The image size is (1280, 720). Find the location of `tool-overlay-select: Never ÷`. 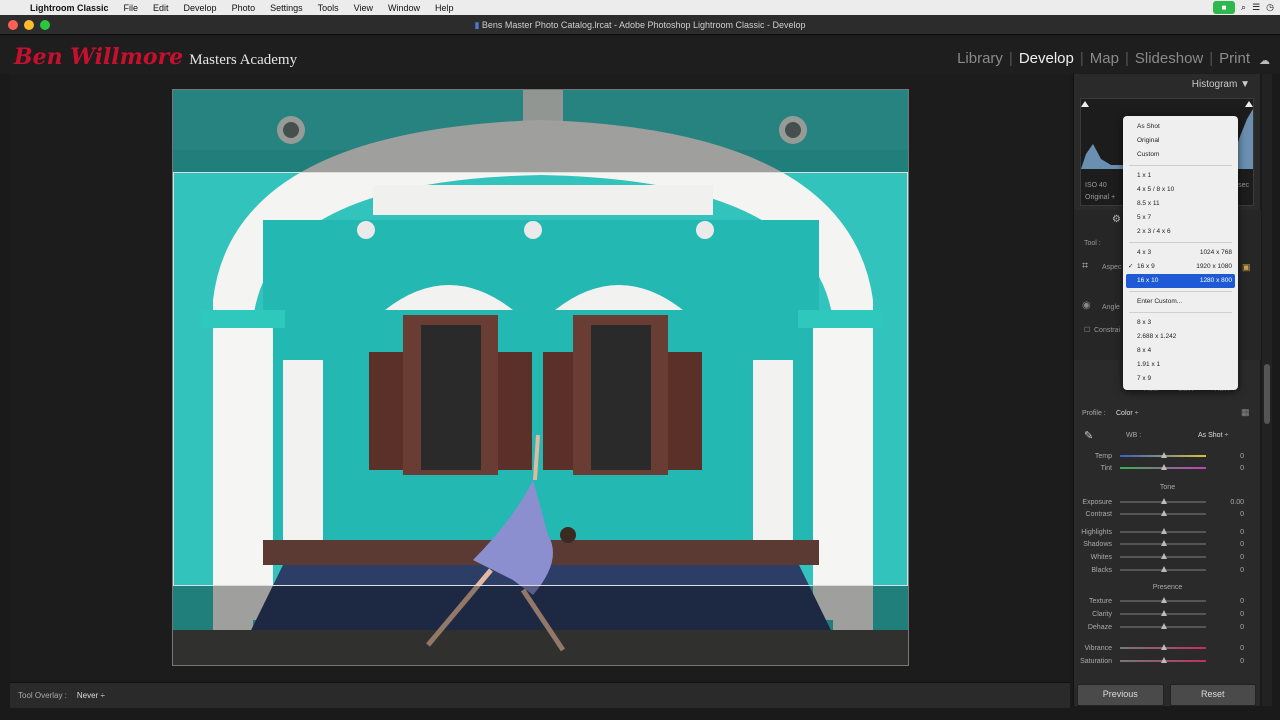

tool-overlay-select: Never ÷ is located at coordinates (91, 695).